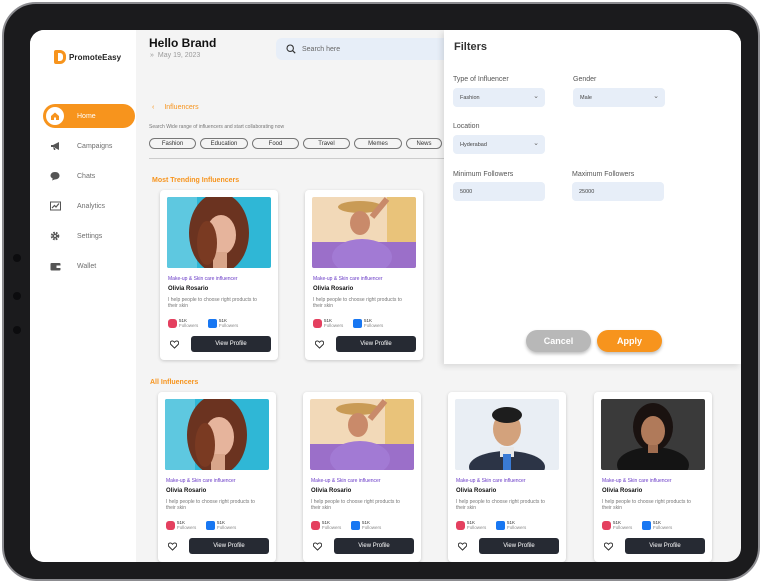  Describe the element at coordinates (224, 143) in the screenshot. I see `chip-education: Education` at that location.